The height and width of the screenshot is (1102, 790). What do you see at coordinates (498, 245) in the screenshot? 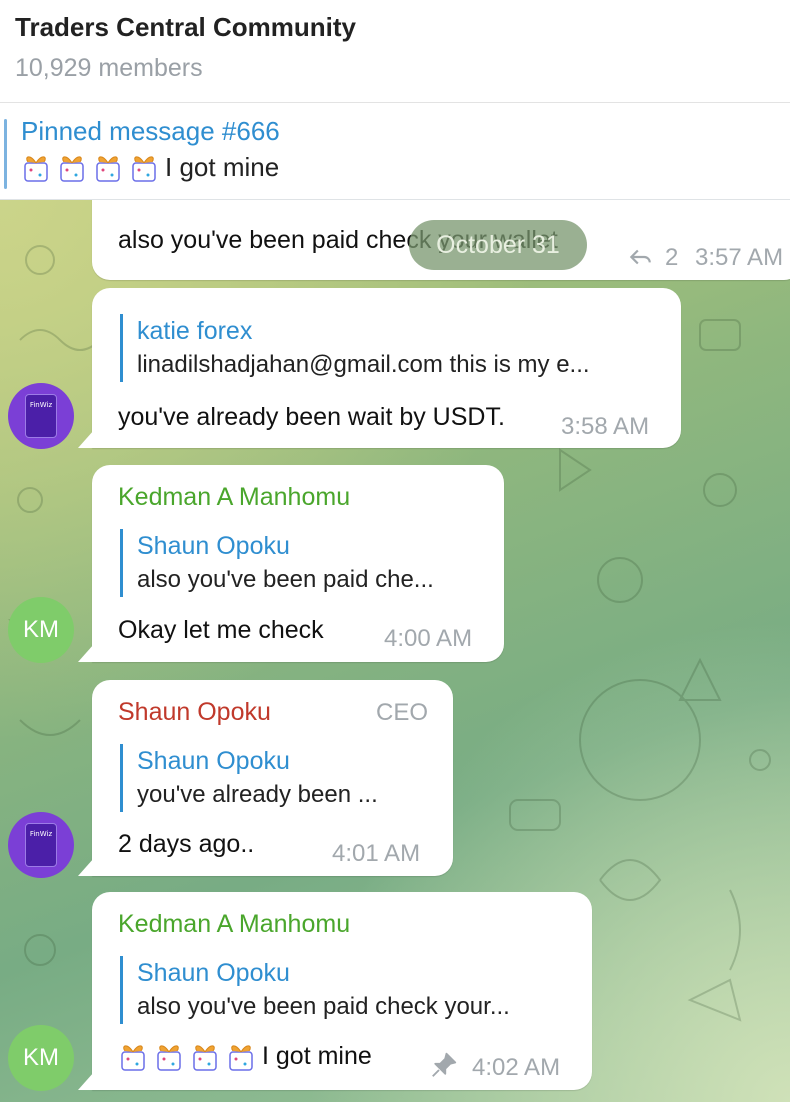
I see `date-chip: October 31` at bounding box center [498, 245].